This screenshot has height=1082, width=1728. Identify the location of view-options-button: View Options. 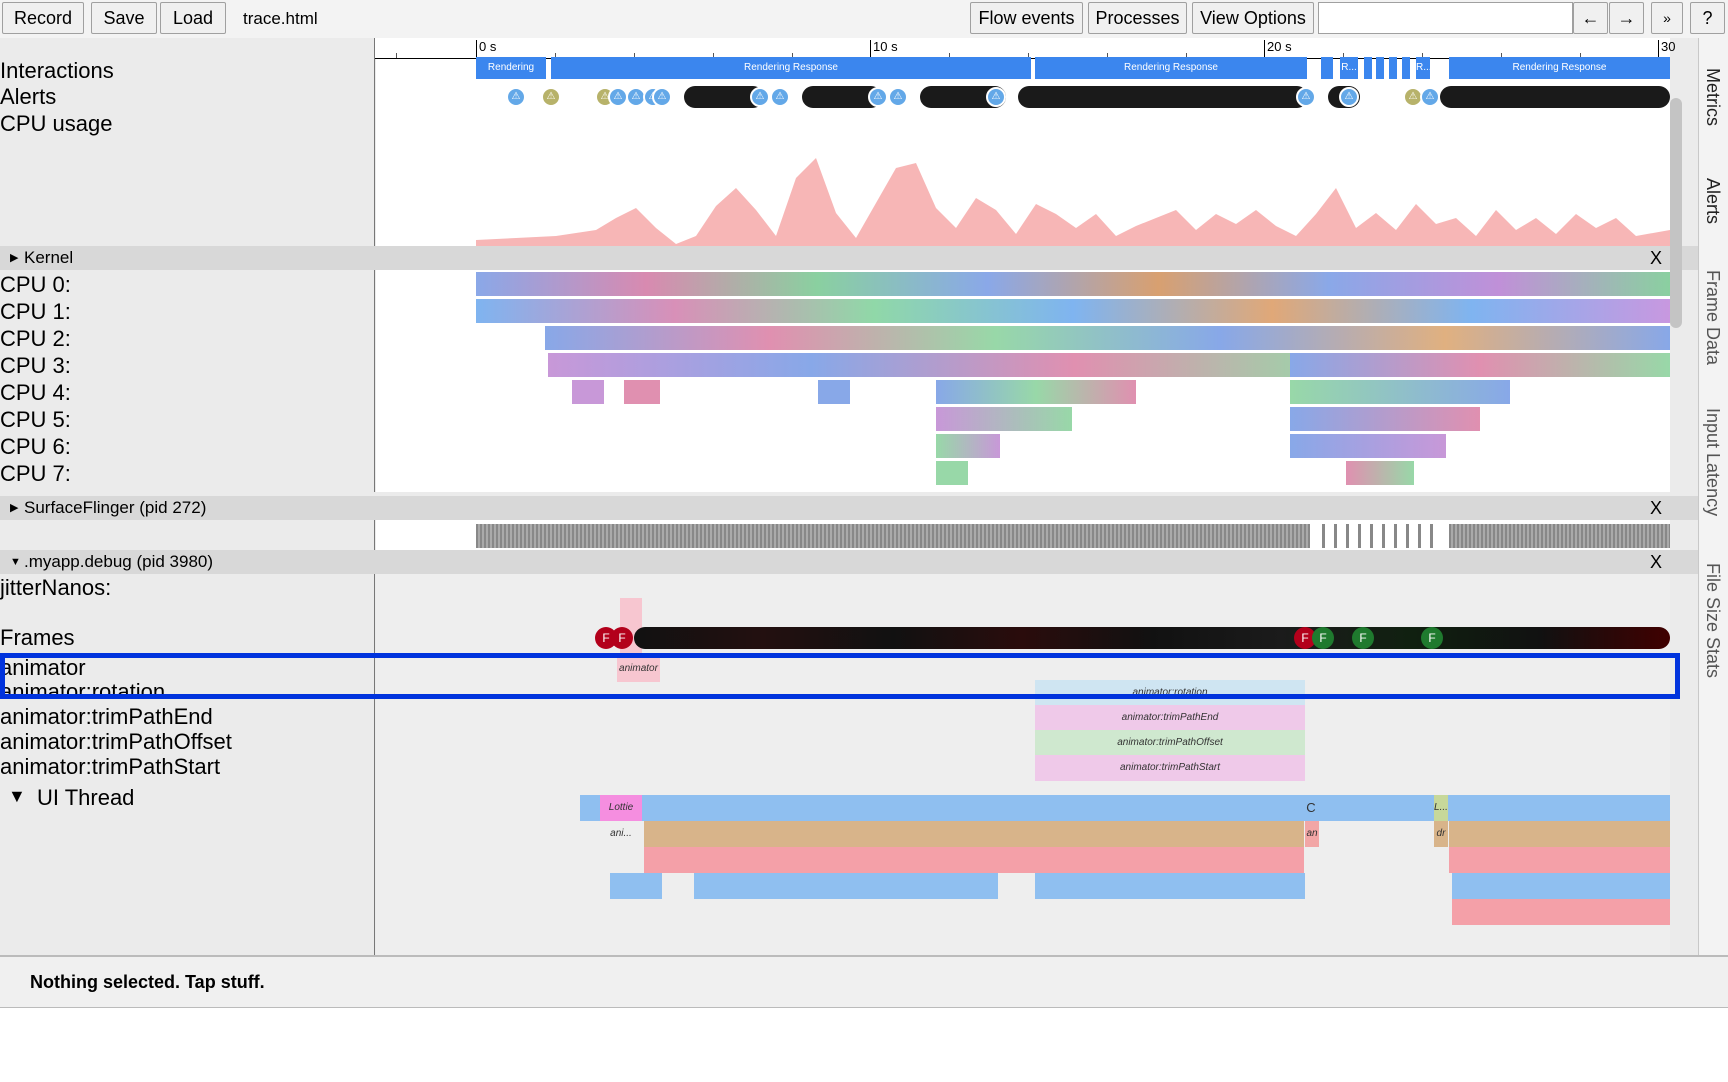
(1253, 18).